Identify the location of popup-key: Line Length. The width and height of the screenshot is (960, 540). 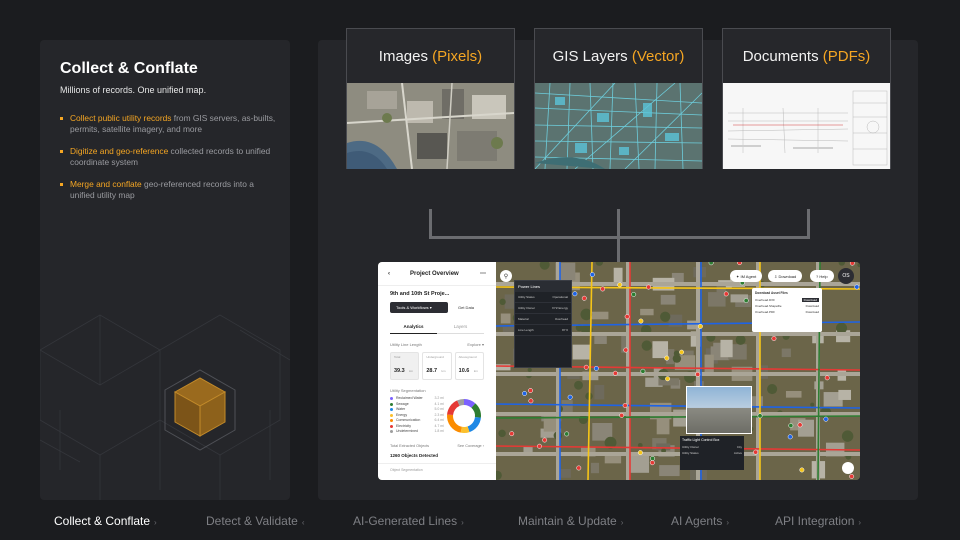
(526, 330).